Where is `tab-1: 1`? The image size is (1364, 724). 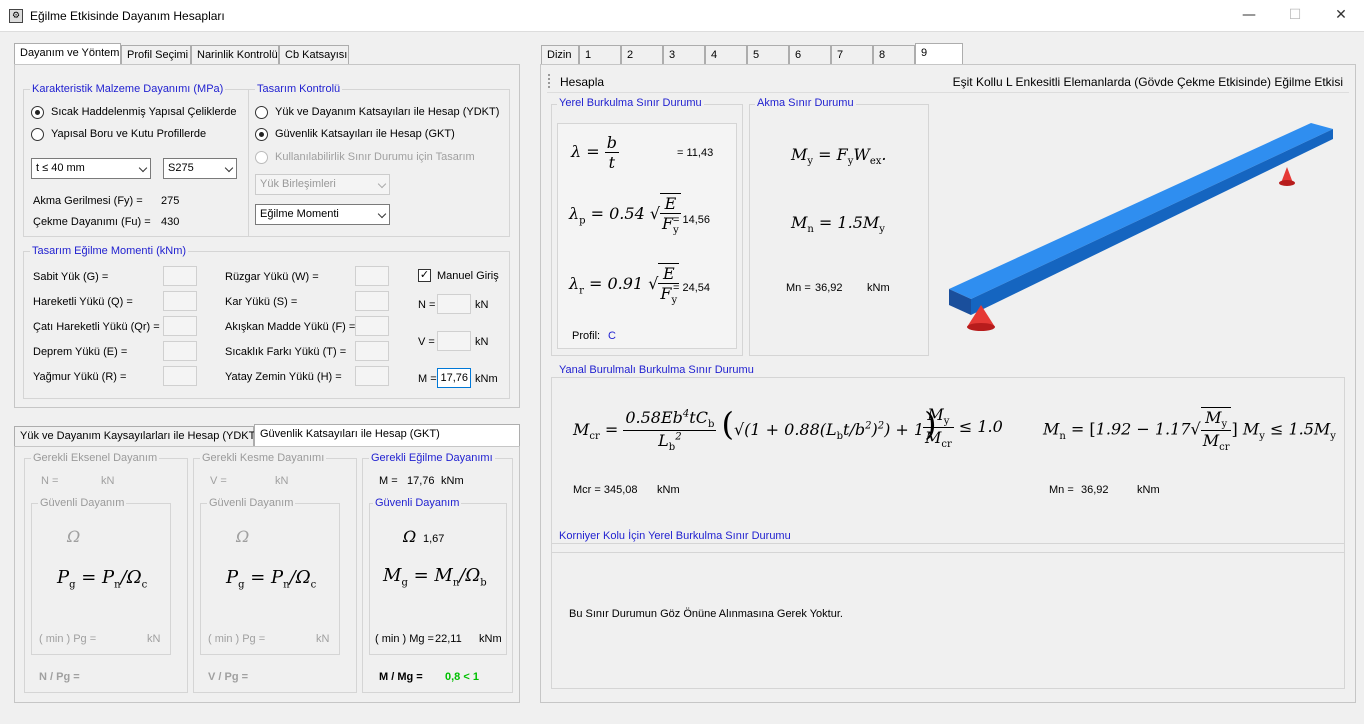 tab-1: 1 is located at coordinates (600, 55).